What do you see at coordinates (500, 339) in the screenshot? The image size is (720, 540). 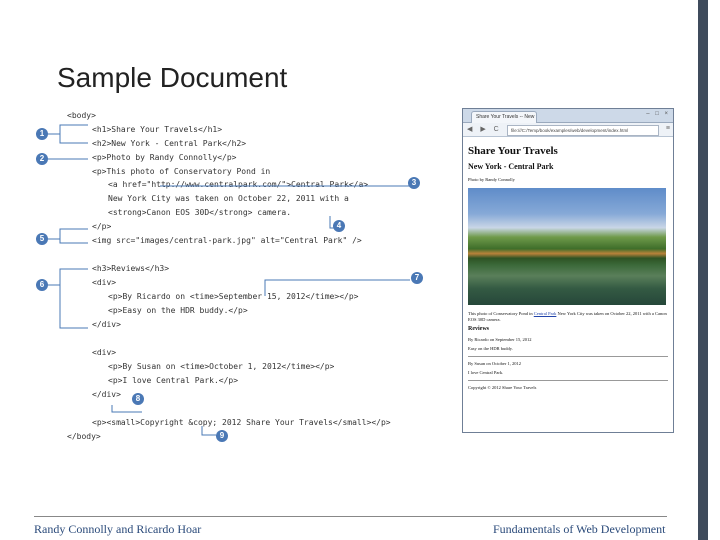 I see `review-byline: By Ricardo on September 15, 2012` at bounding box center [500, 339].